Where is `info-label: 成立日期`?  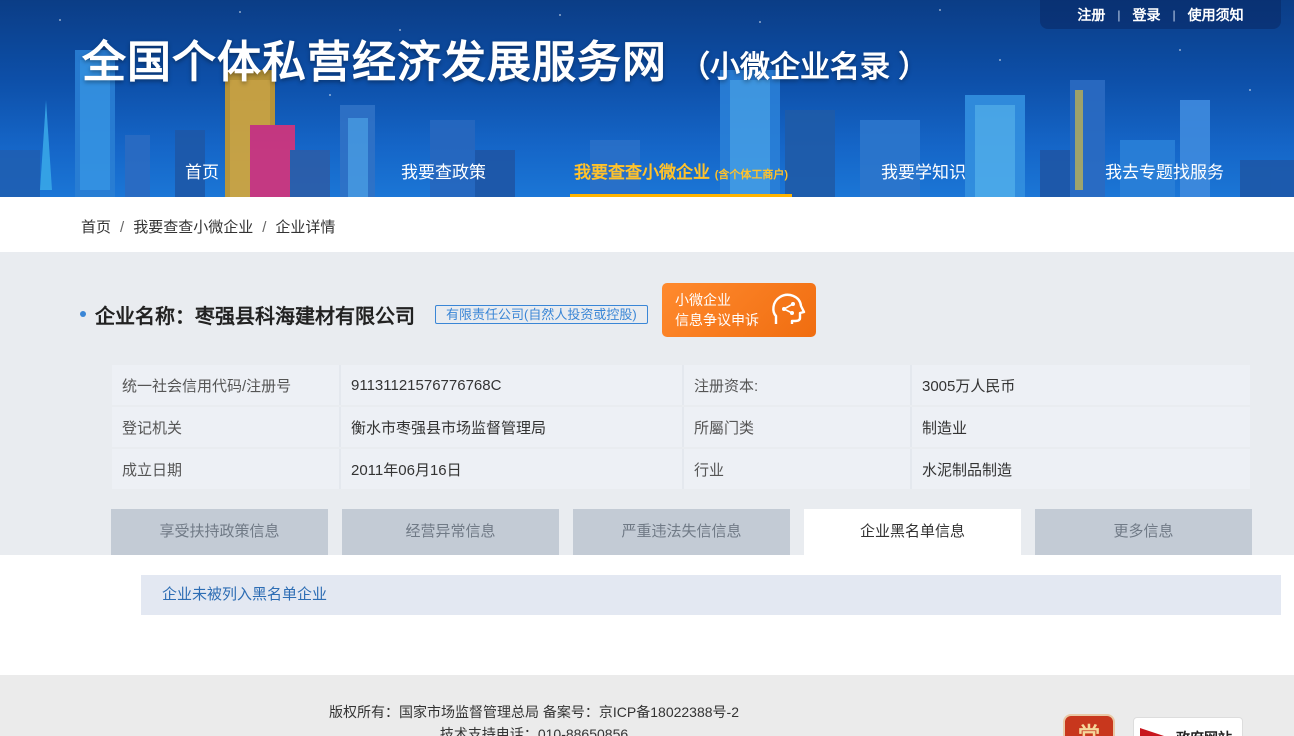 info-label: 成立日期 is located at coordinates (225, 469).